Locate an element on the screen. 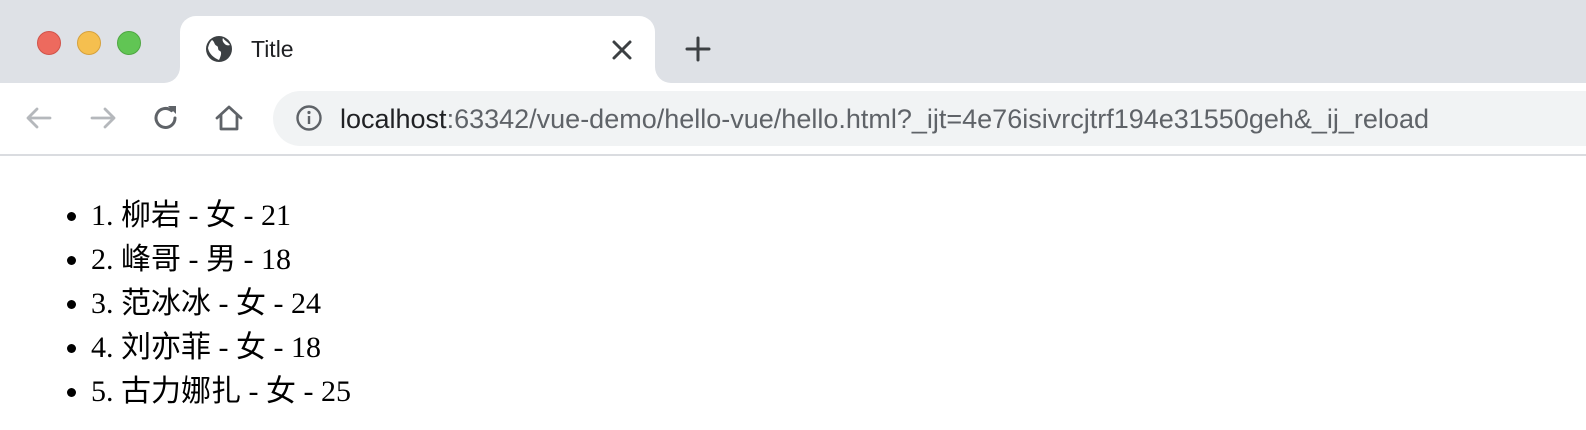 This screenshot has width=1586, height=430. home-icon is located at coordinates (229, 118).